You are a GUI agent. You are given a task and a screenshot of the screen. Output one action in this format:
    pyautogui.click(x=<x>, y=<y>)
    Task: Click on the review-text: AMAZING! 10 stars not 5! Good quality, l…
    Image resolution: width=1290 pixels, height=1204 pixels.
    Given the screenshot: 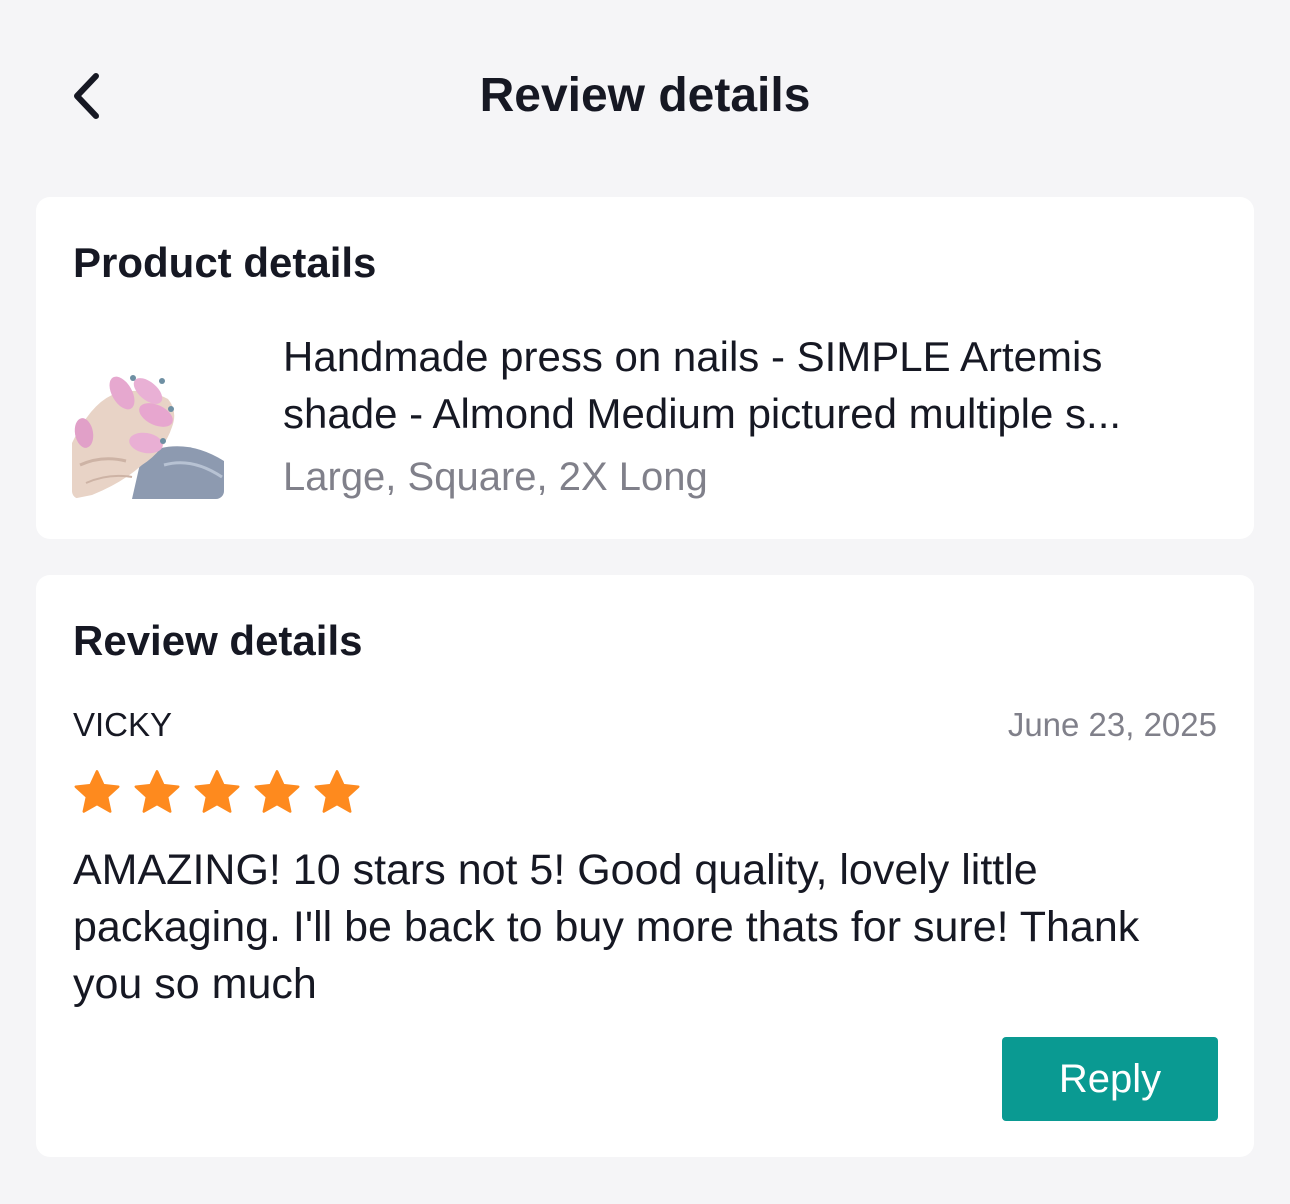 What is the action you would take?
    pyautogui.click(x=606, y=927)
    